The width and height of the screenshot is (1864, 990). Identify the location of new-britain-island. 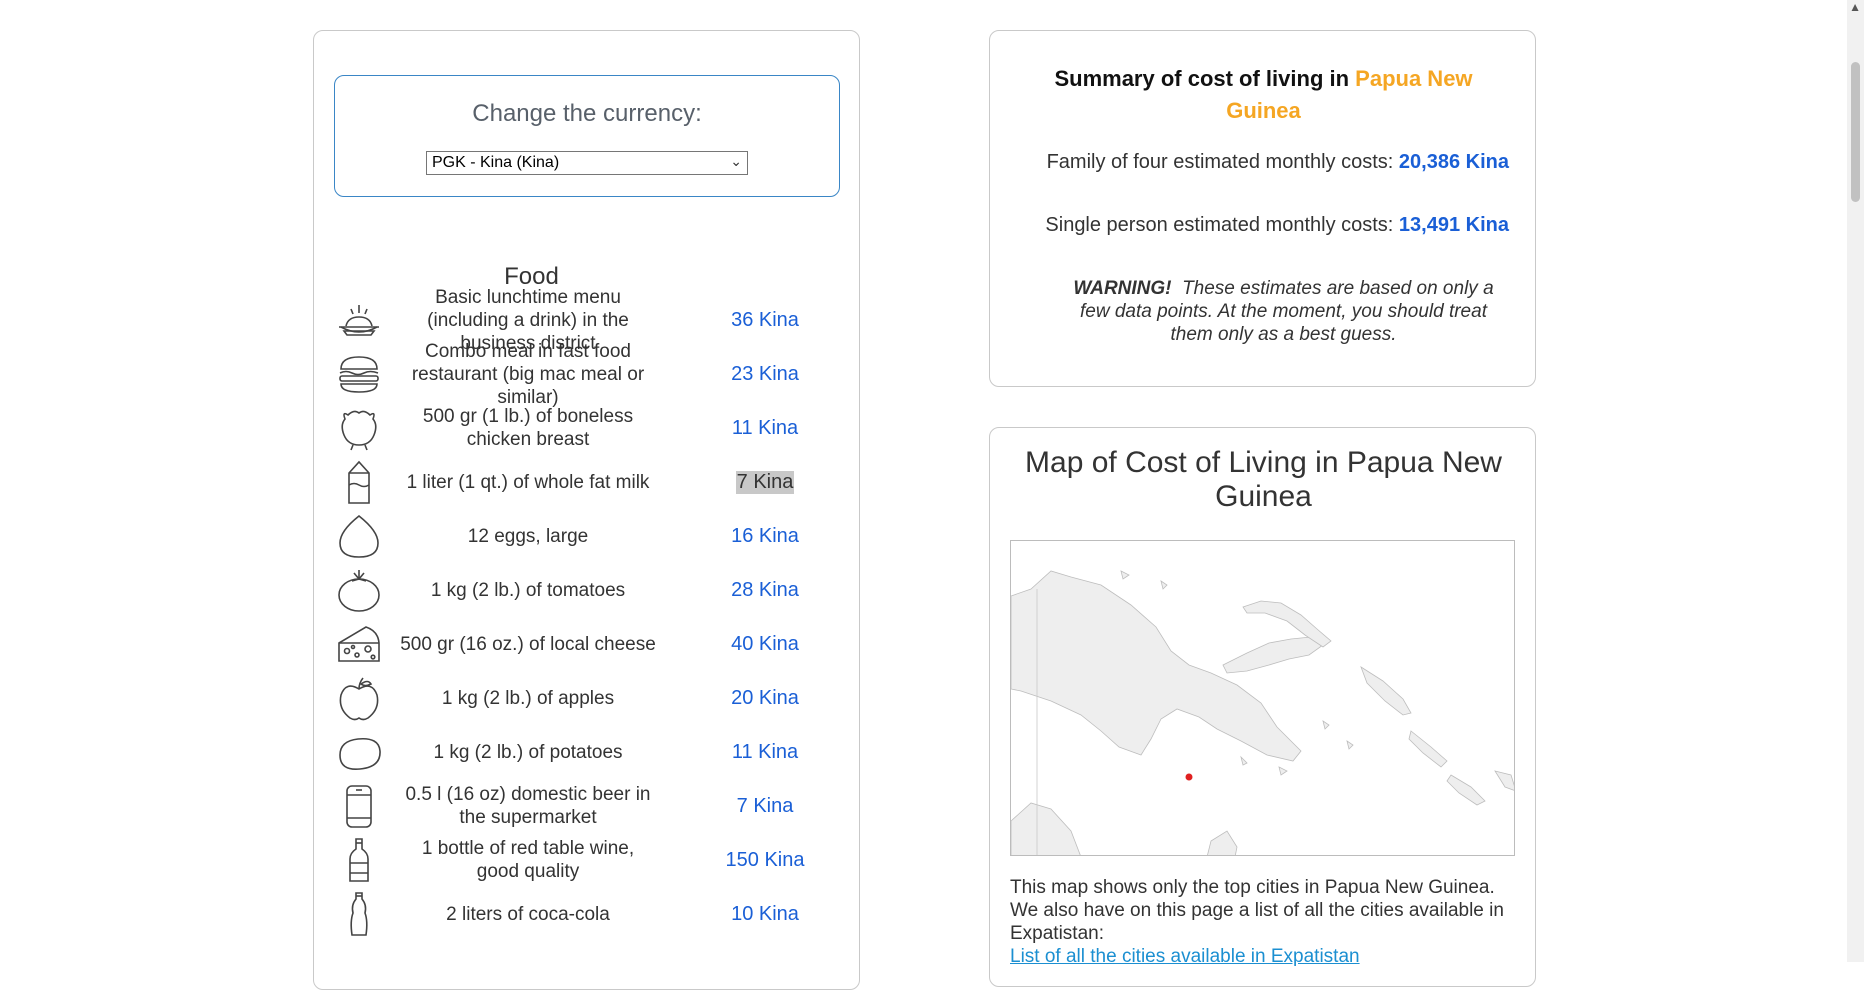
(1273, 655).